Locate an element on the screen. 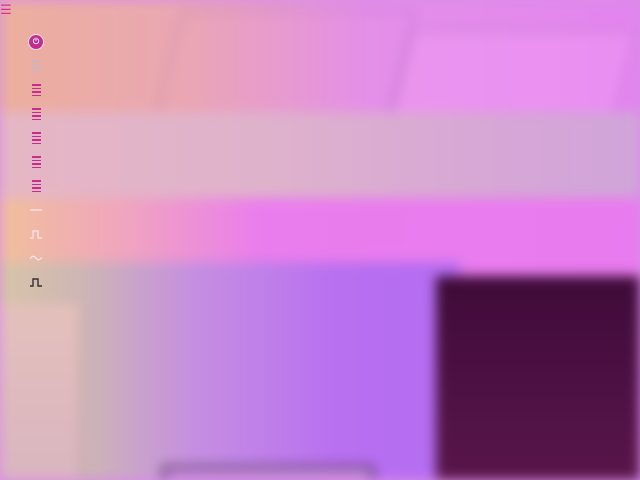 The width and height of the screenshot is (640, 480). menu-icon: ☰ is located at coordinates (6, 11).